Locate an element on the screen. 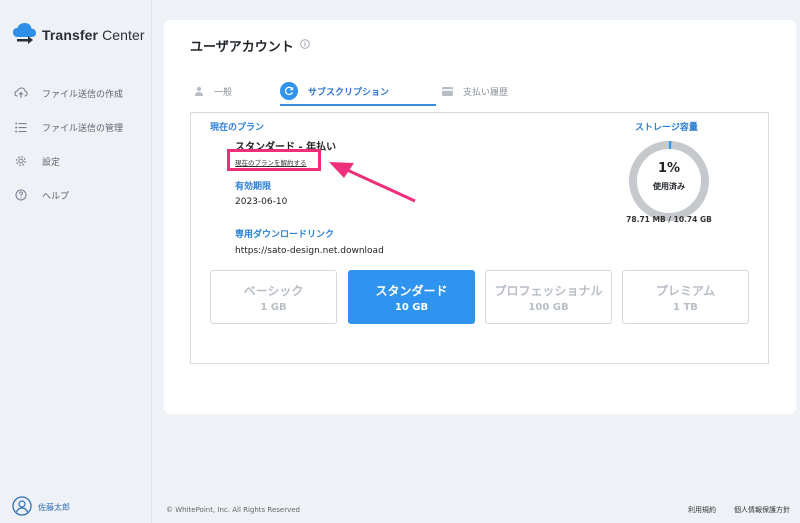 The image size is (800, 523). help-circle-icon is located at coordinates (21, 195).